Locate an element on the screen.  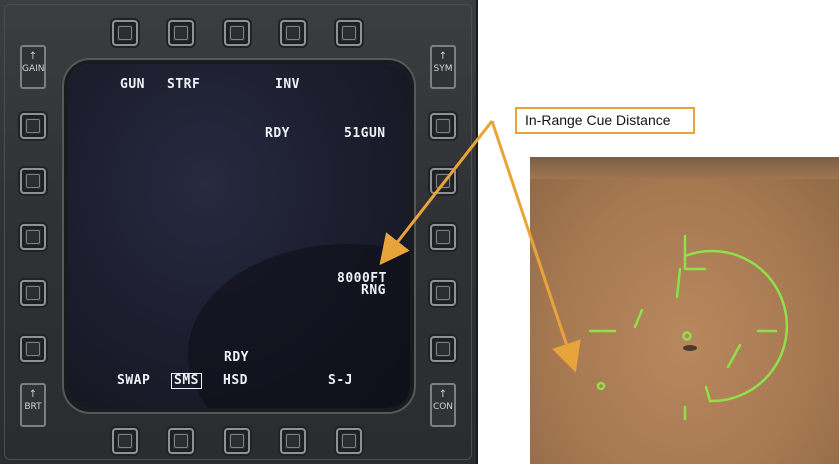
arrow-to-hud-cue is located at coordinates (535, 246).